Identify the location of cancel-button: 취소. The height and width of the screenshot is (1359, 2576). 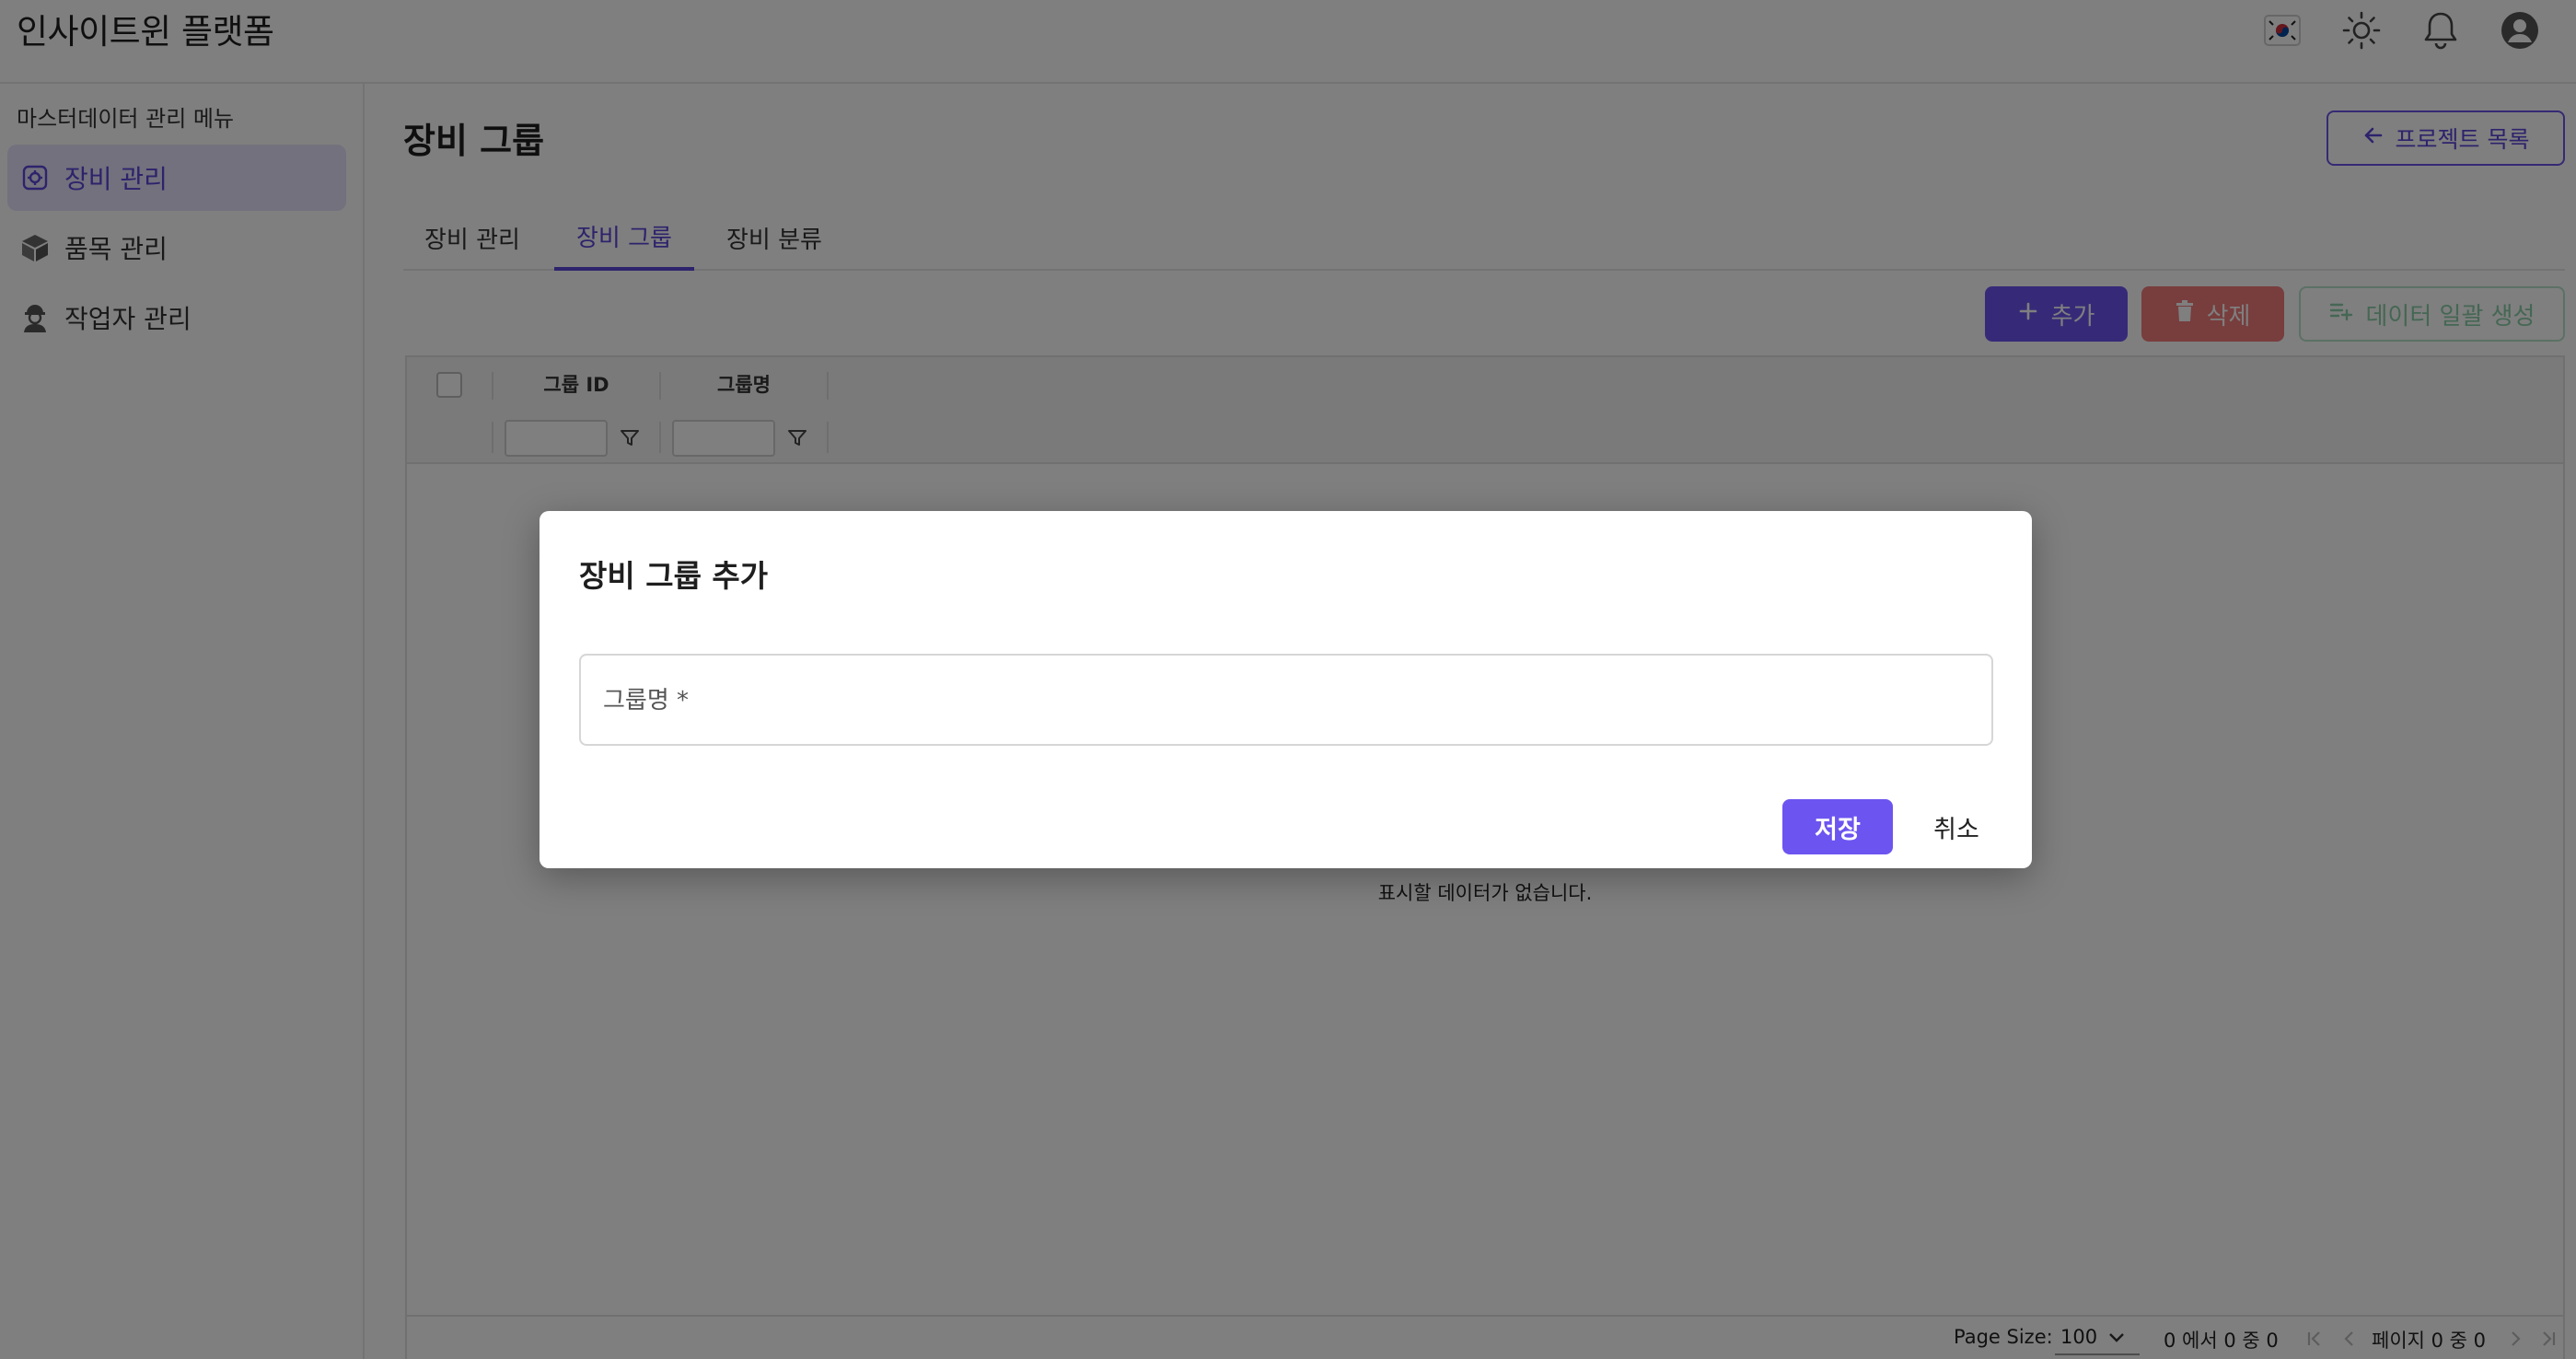
(1956, 826).